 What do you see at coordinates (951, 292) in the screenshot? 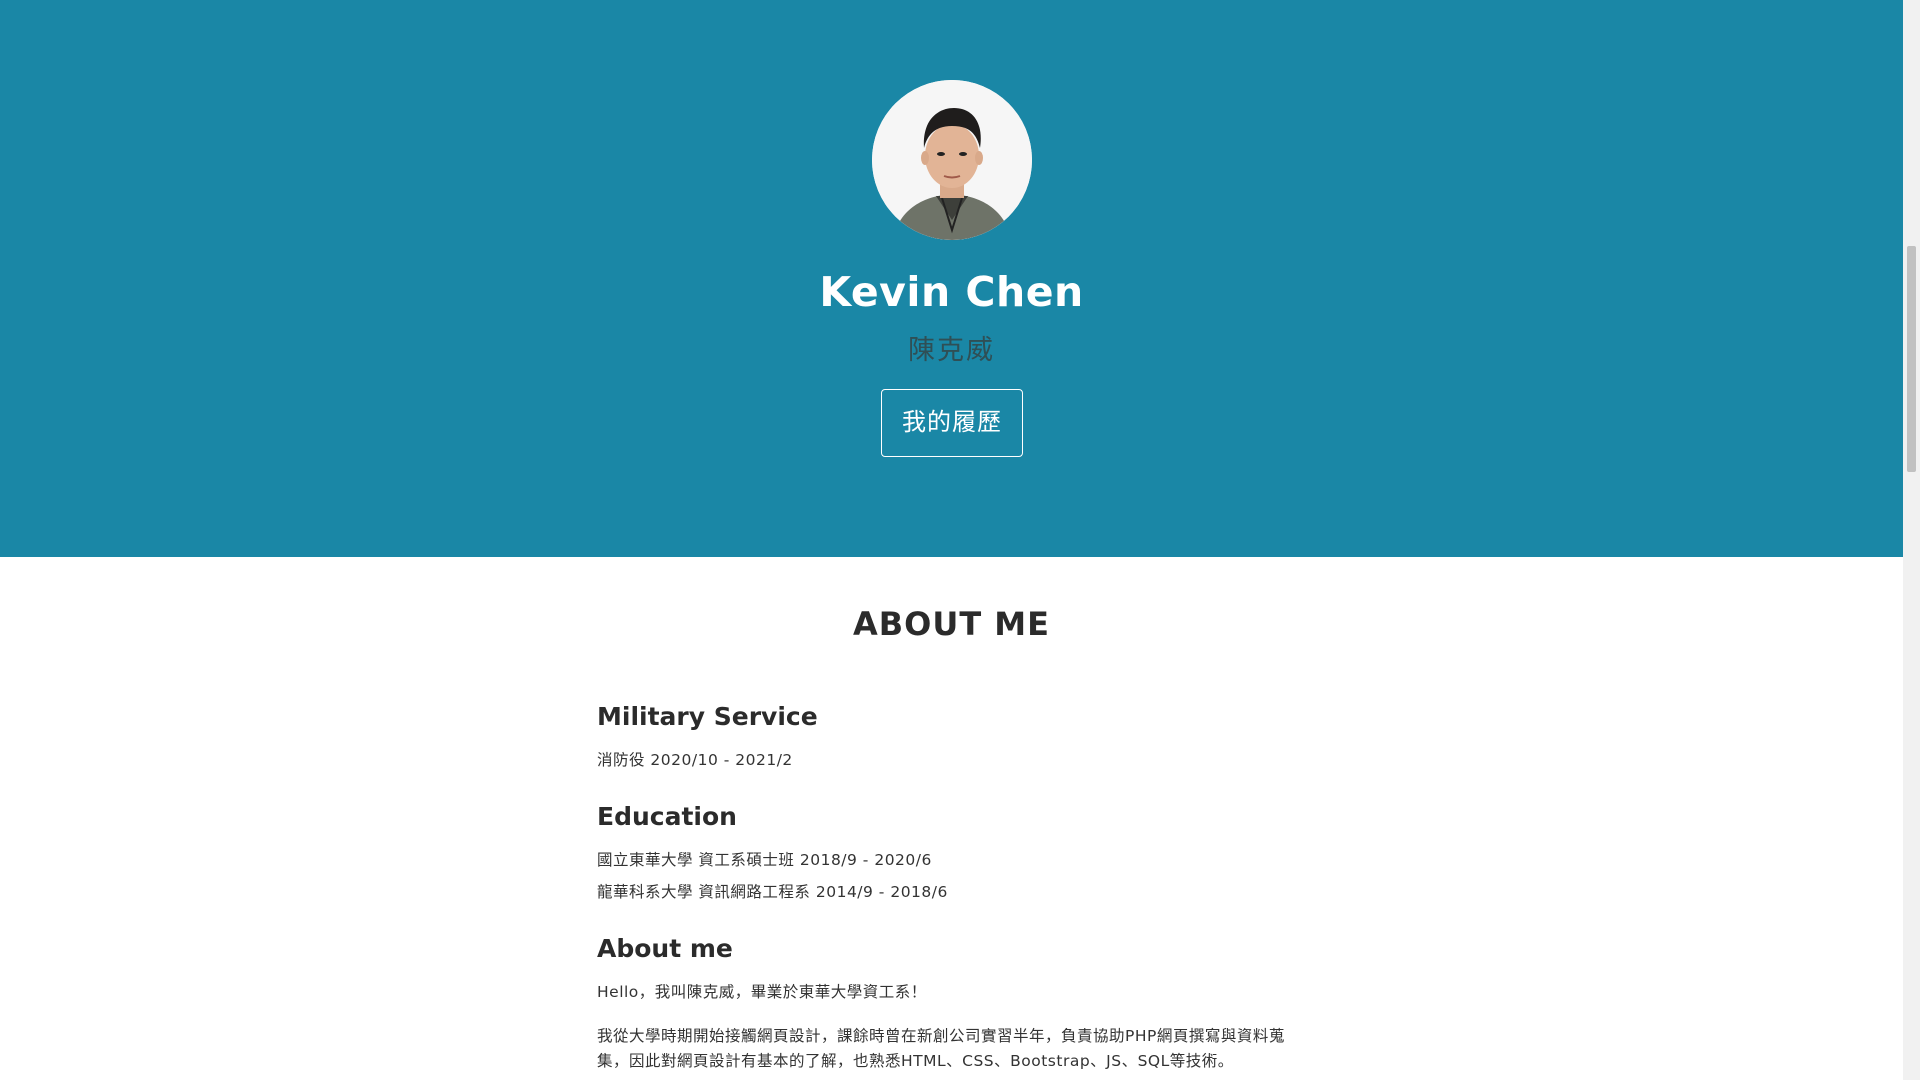
I see `profile-name: Kevin Chen` at bounding box center [951, 292].